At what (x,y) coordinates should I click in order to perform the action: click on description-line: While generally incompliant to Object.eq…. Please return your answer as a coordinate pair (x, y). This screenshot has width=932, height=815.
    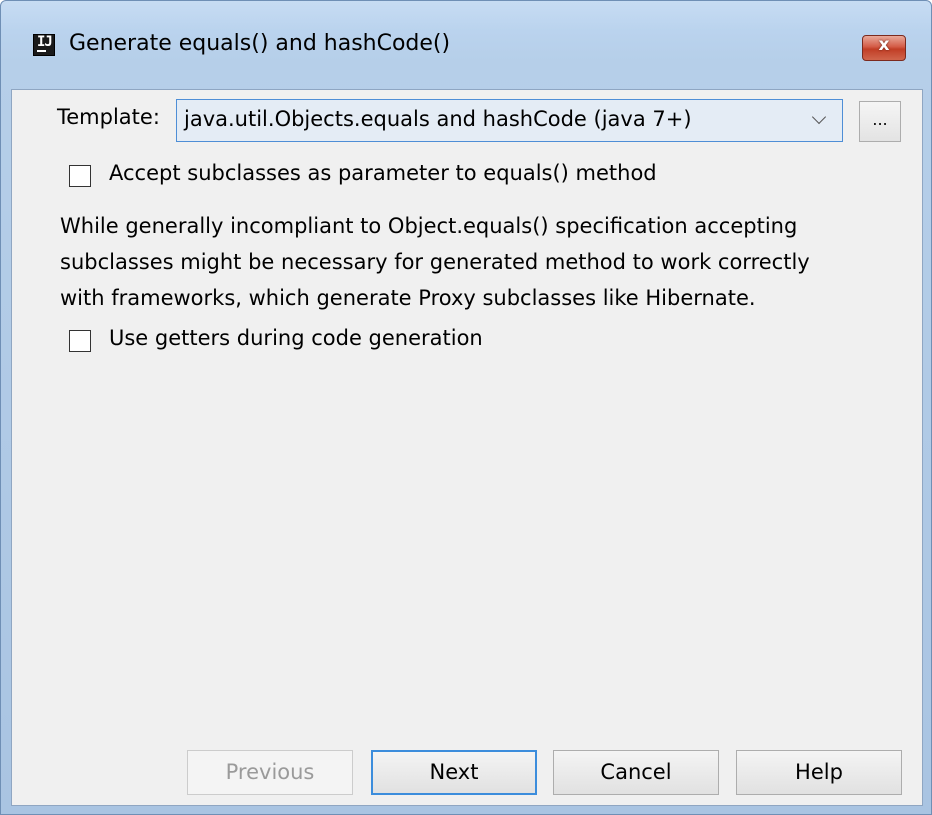
    Looking at the image, I should click on (429, 226).